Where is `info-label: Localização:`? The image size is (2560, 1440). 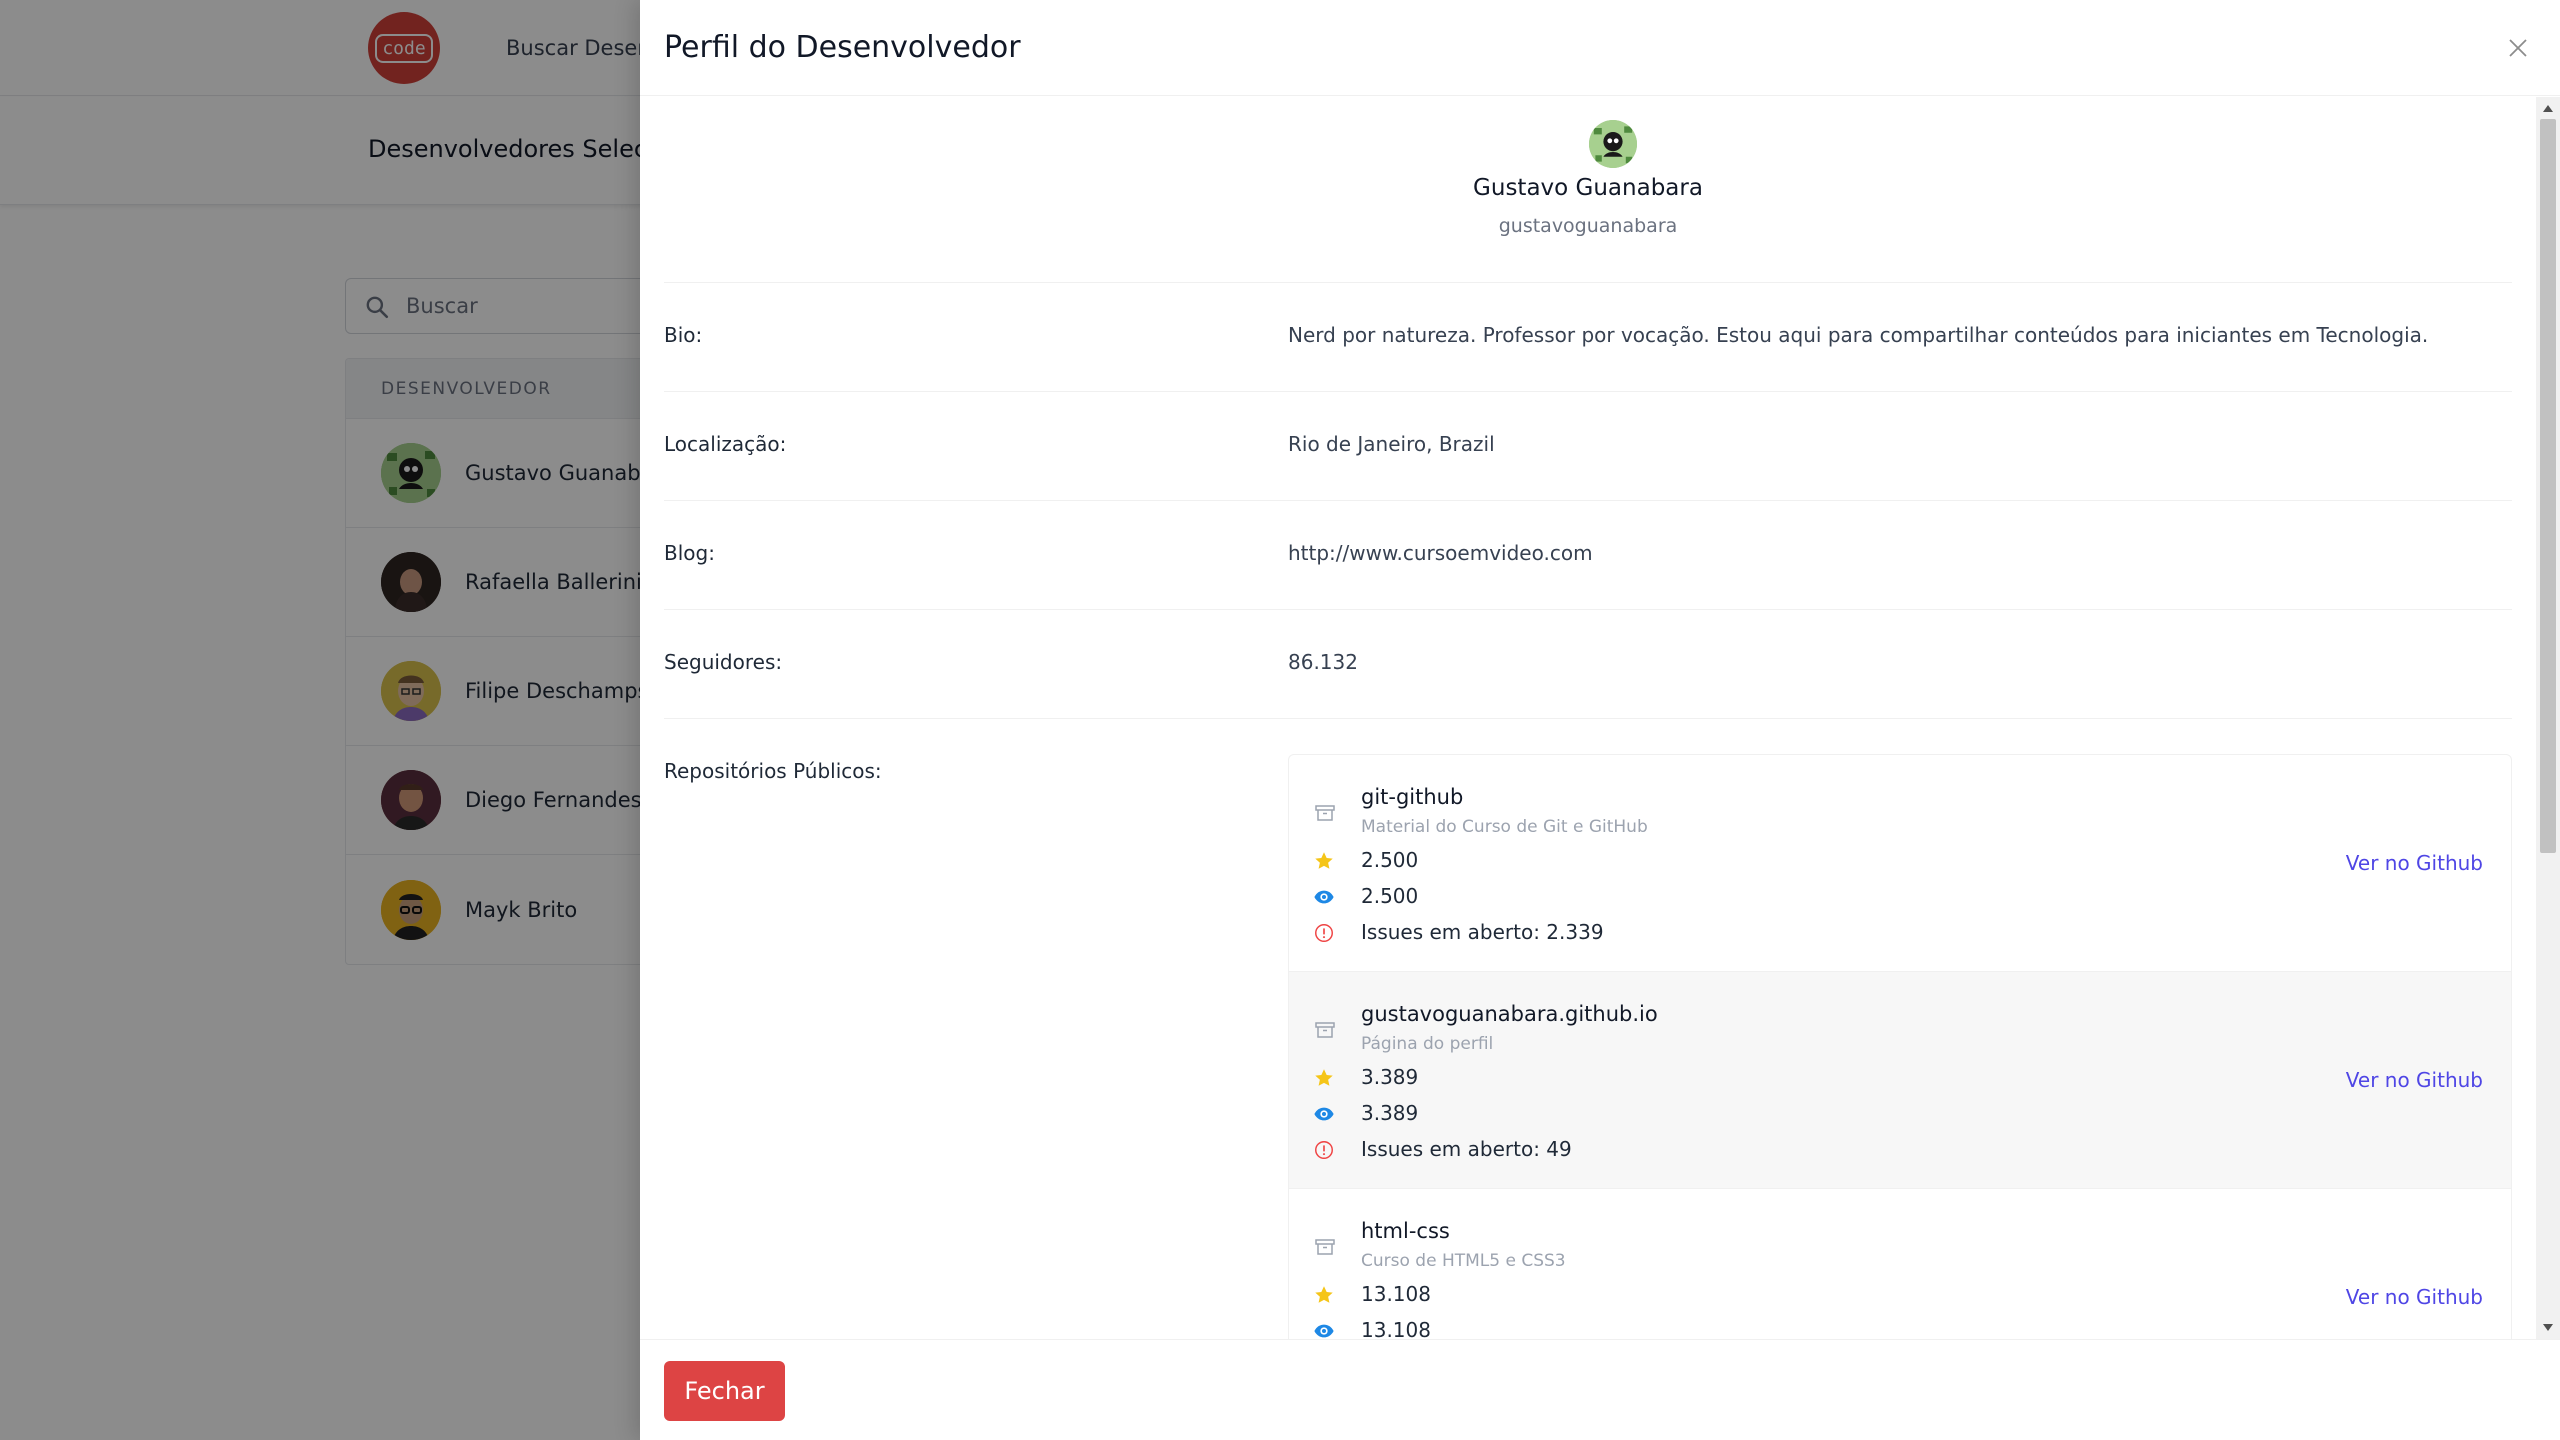 info-label: Localização: is located at coordinates (725, 444).